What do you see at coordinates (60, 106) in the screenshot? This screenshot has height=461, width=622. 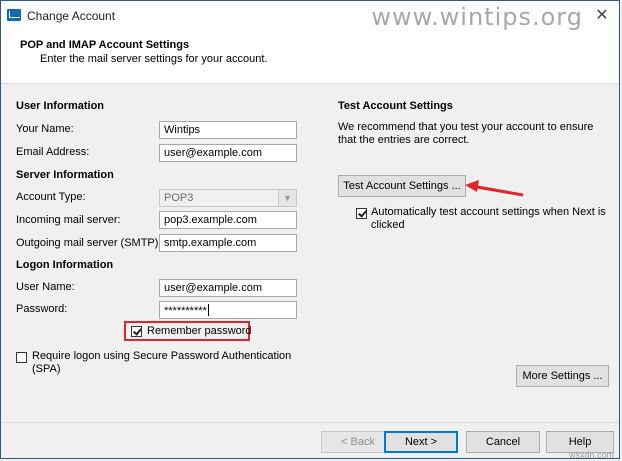 I see `user-information-heading: User Information` at bounding box center [60, 106].